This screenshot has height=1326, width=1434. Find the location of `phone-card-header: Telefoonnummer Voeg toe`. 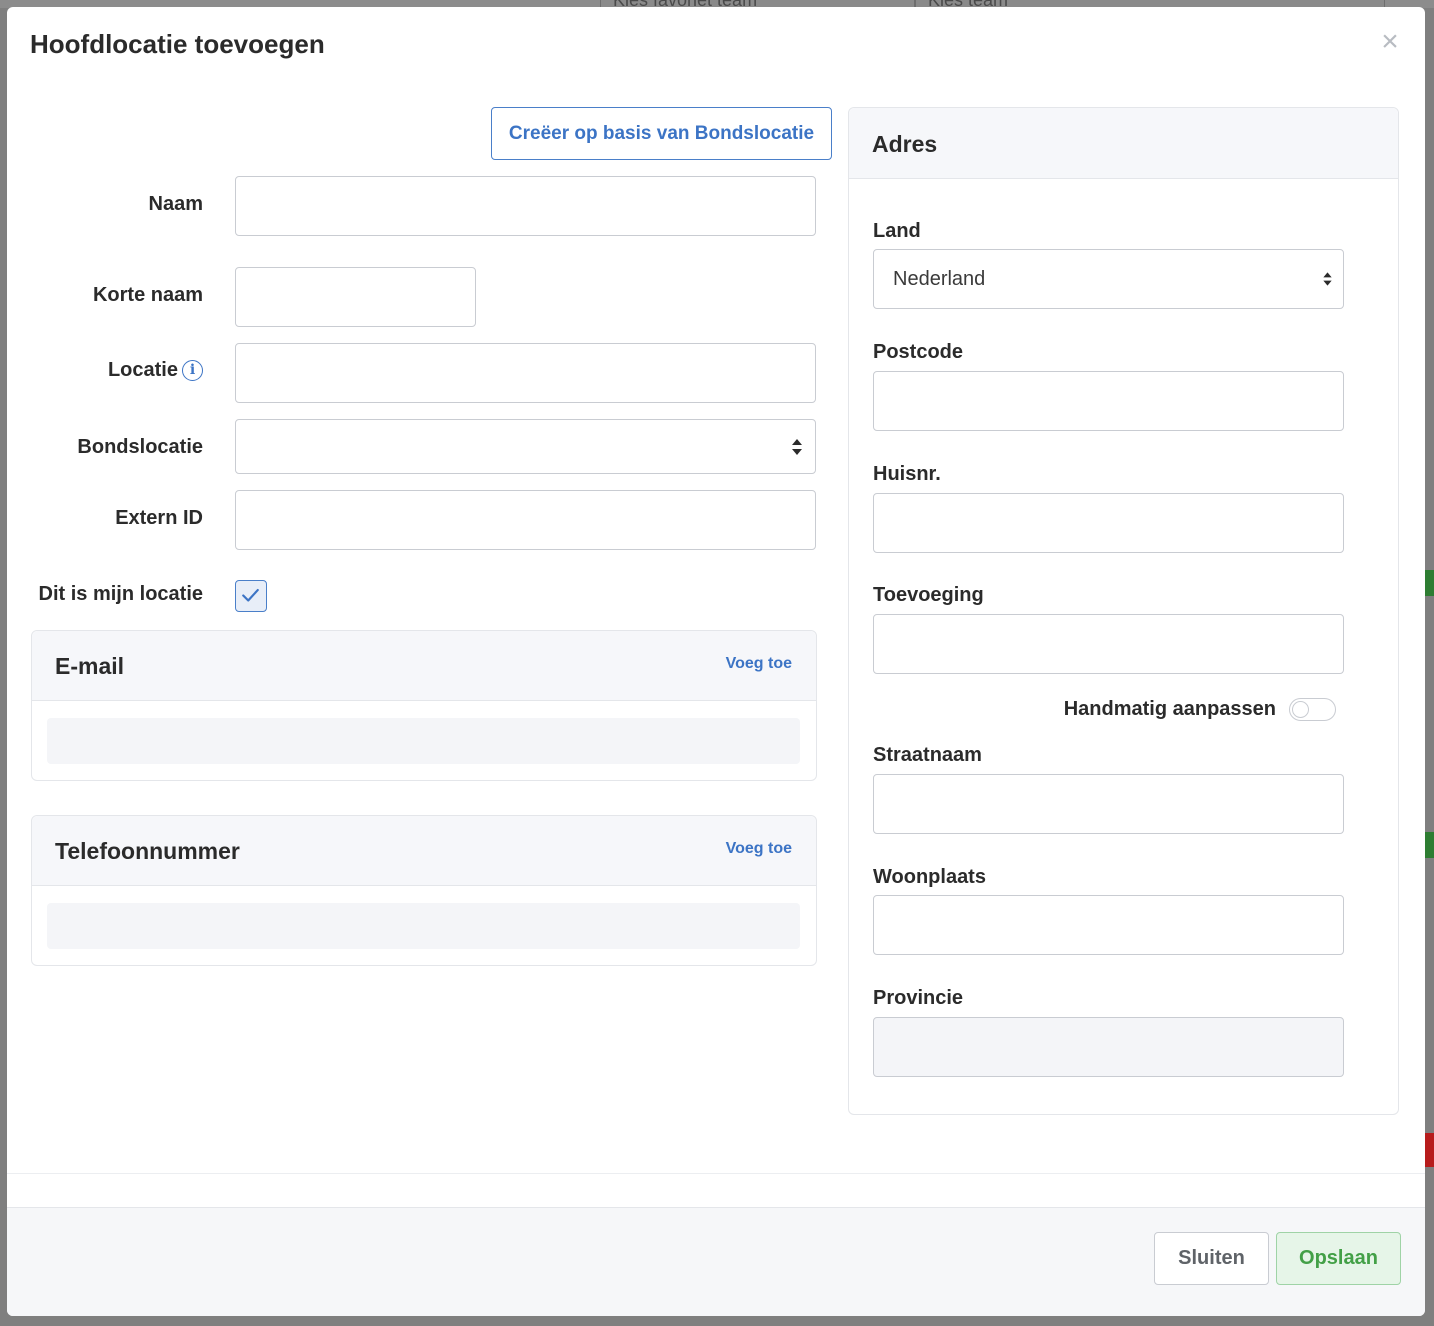

phone-card-header: Telefoonnummer Voeg toe is located at coordinates (424, 851).